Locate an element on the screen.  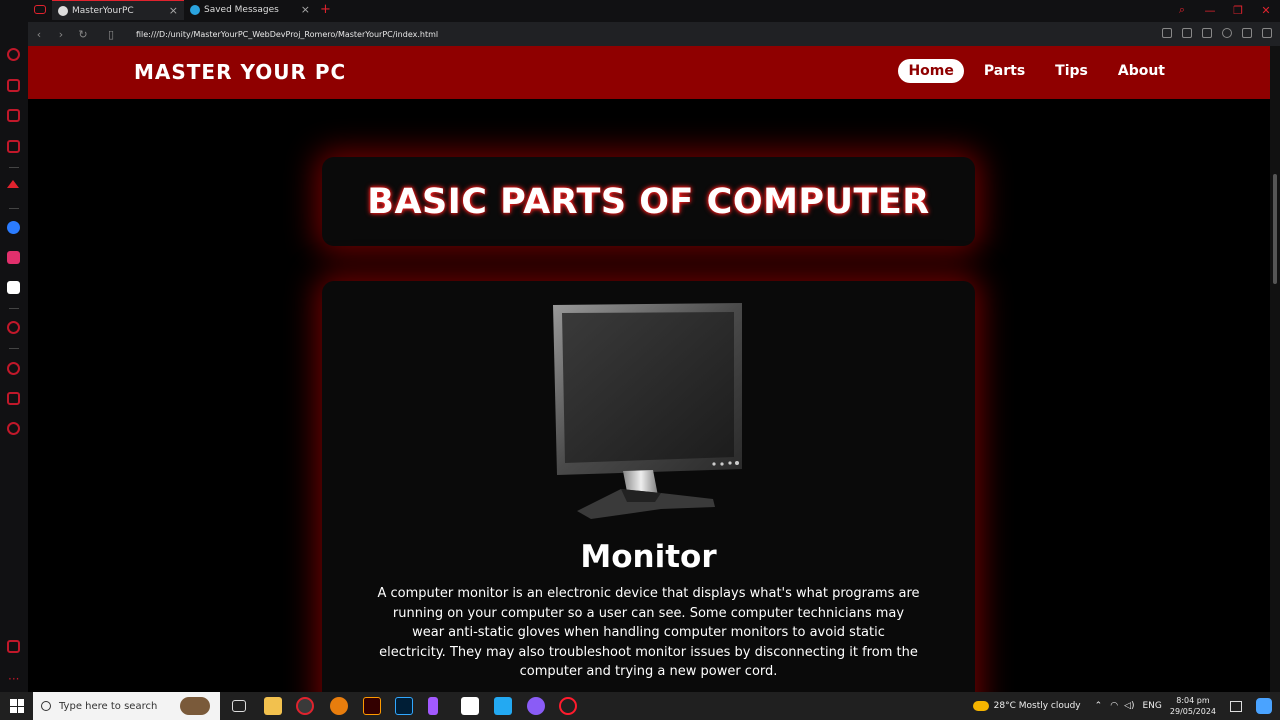
new-tab-button: + is located at coordinates (325, 9).